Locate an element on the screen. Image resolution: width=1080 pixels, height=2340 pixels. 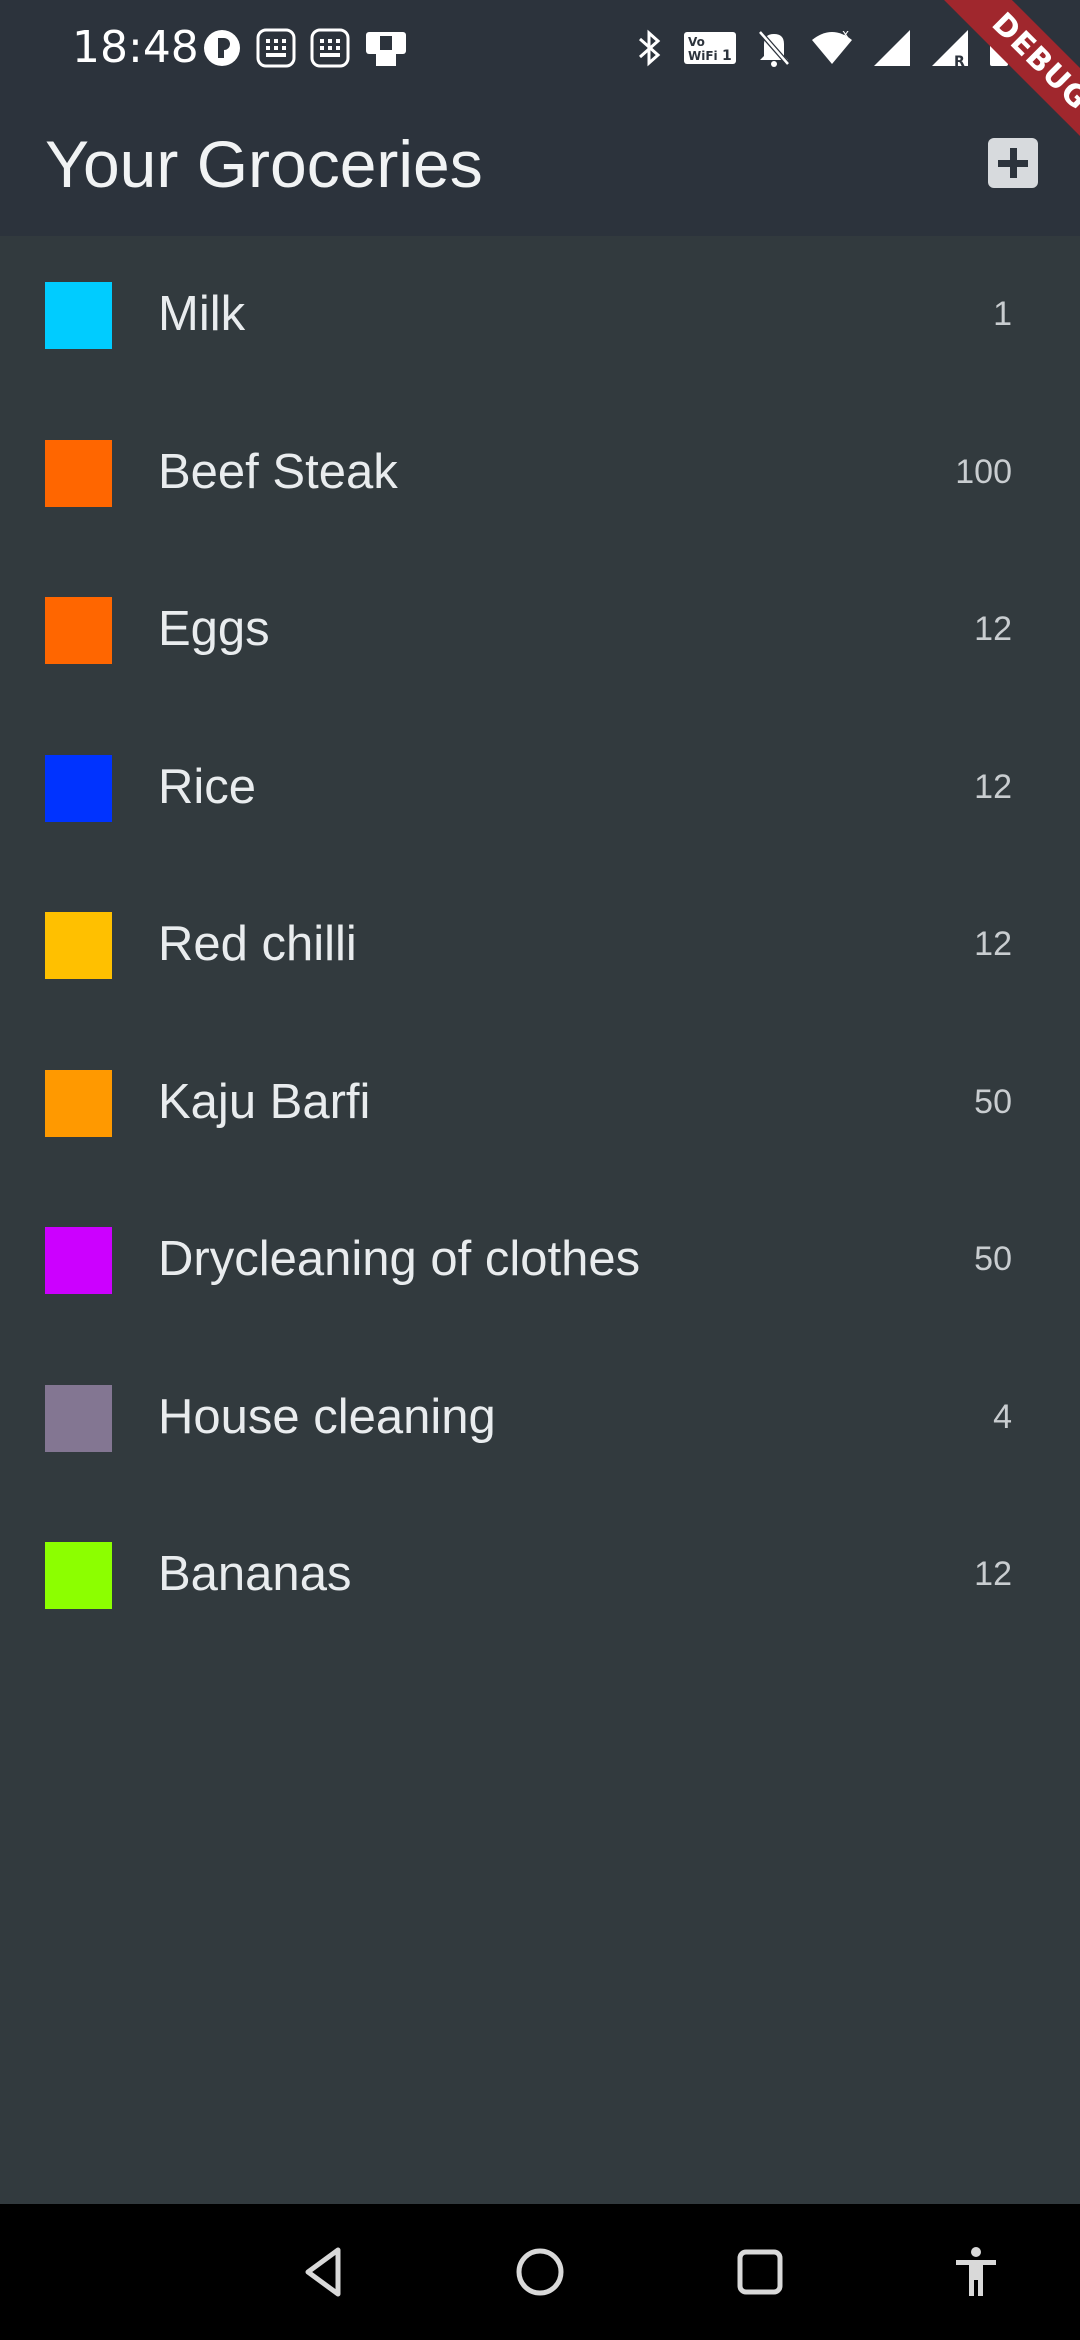
item-name: Red chilli is located at coordinates (257, 944).